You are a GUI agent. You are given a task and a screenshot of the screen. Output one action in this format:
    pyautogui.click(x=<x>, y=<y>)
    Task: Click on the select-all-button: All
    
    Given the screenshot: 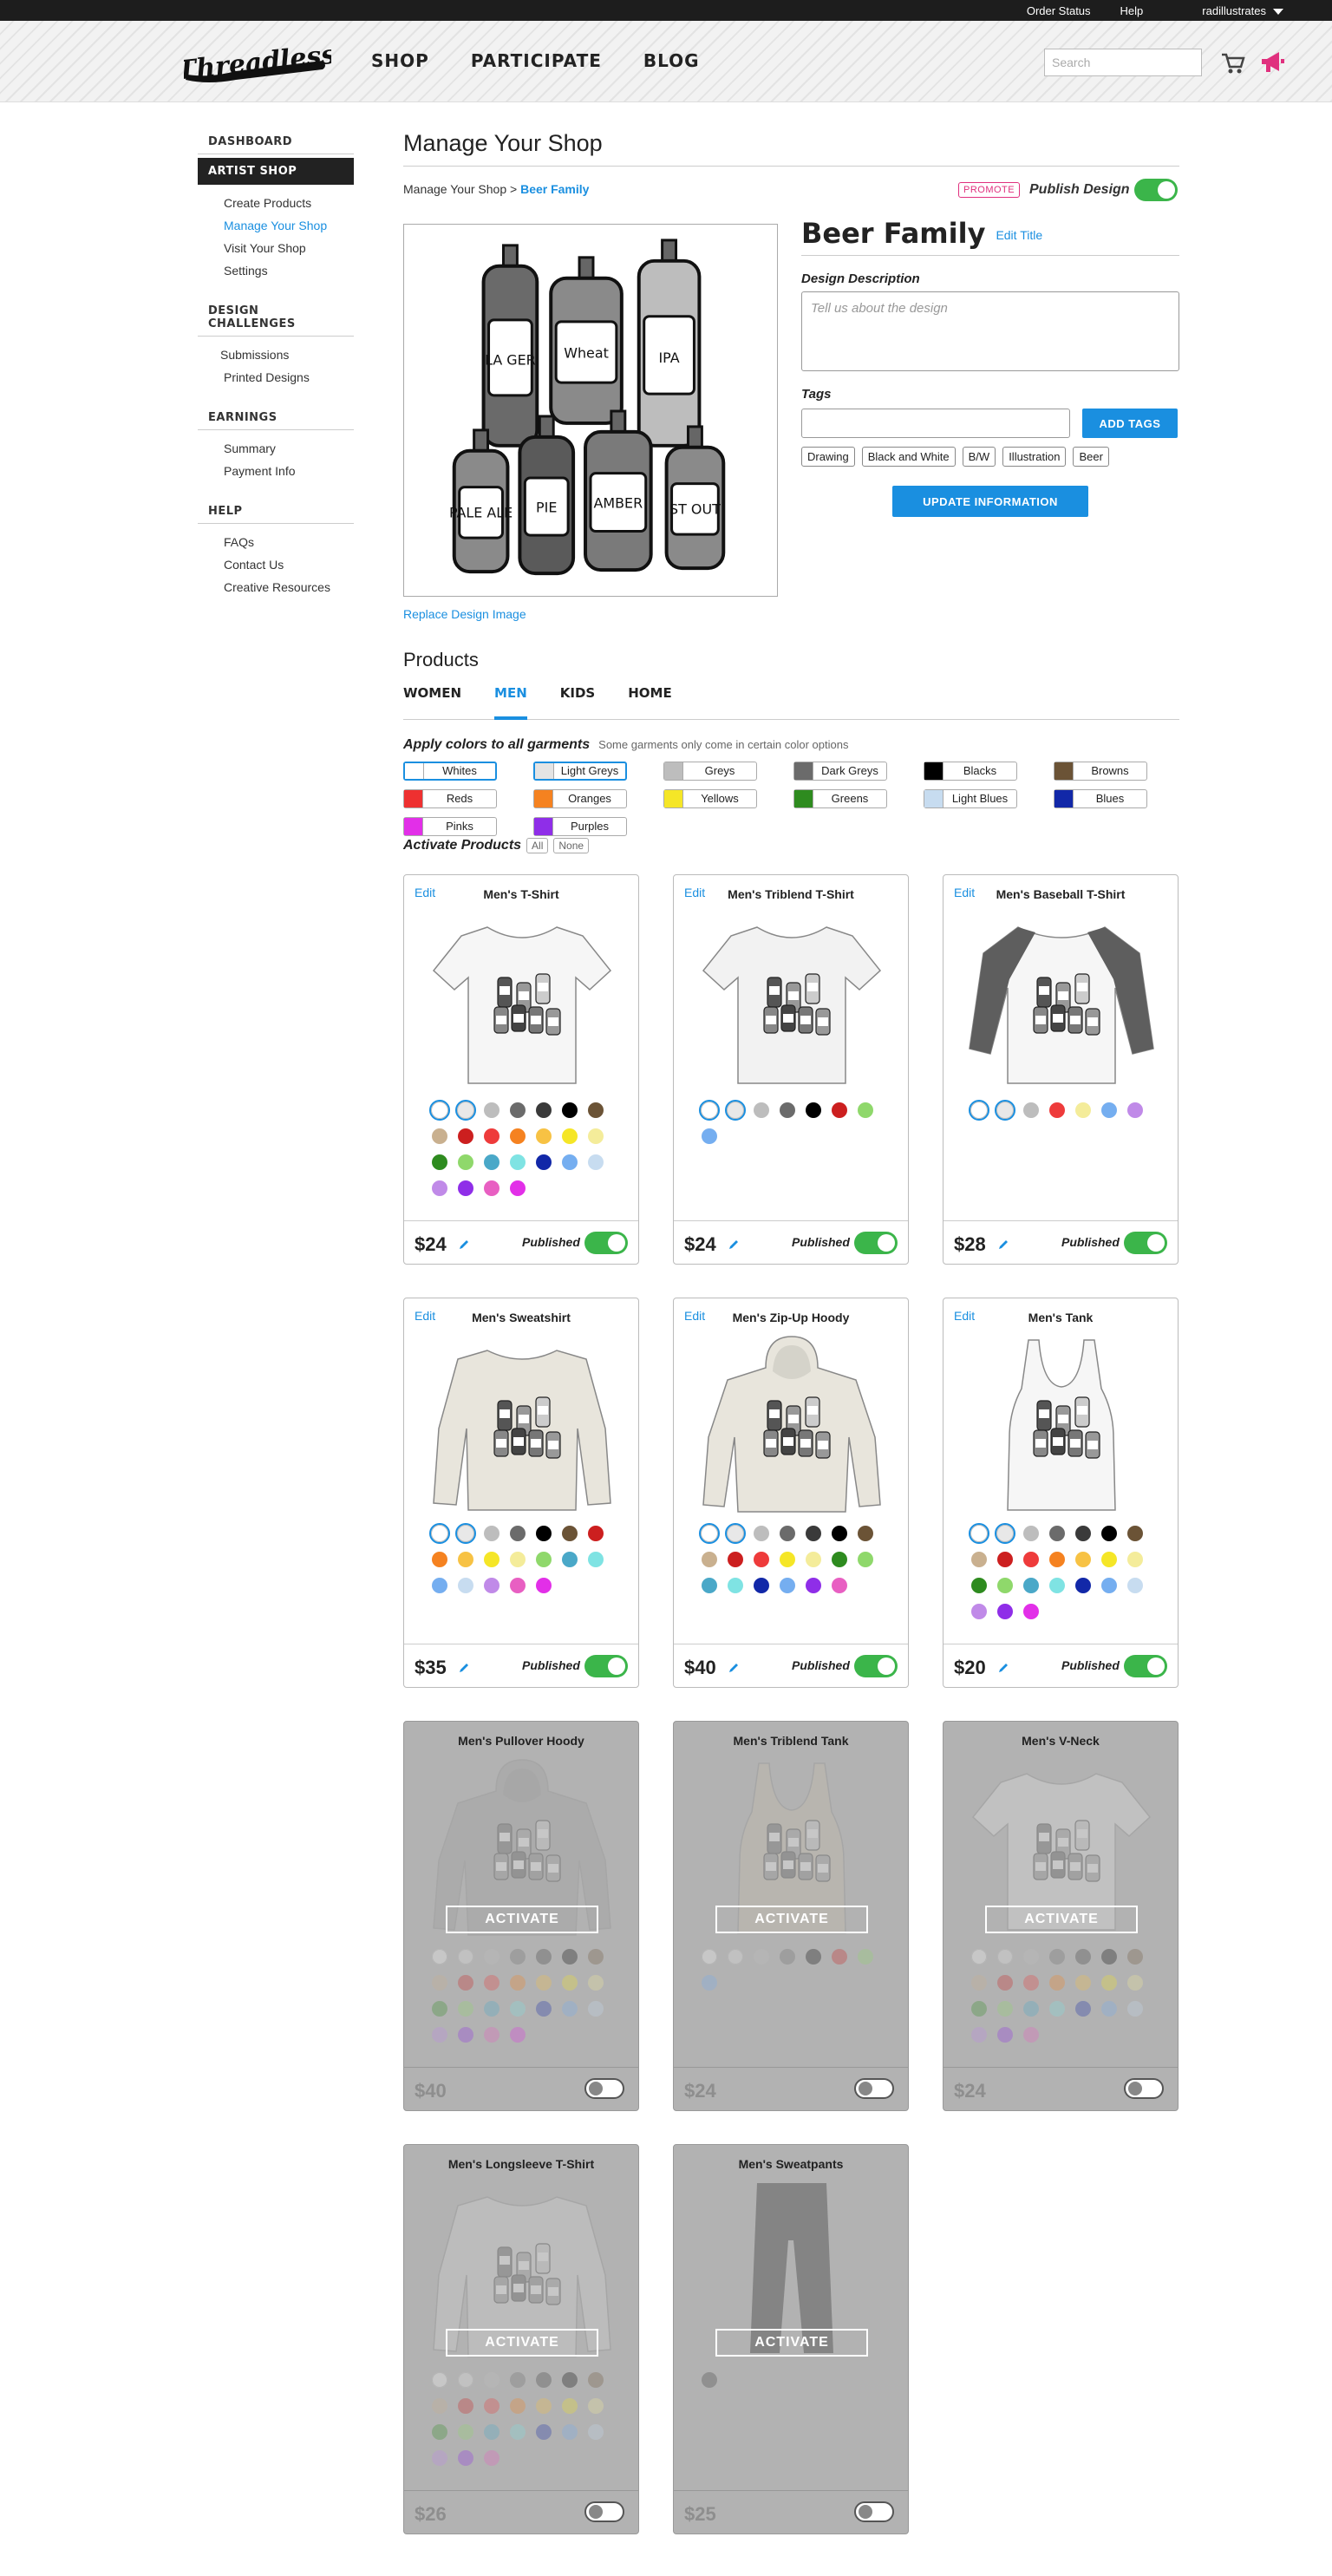 What is the action you would take?
    pyautogui.click(x=537, y=845)
    